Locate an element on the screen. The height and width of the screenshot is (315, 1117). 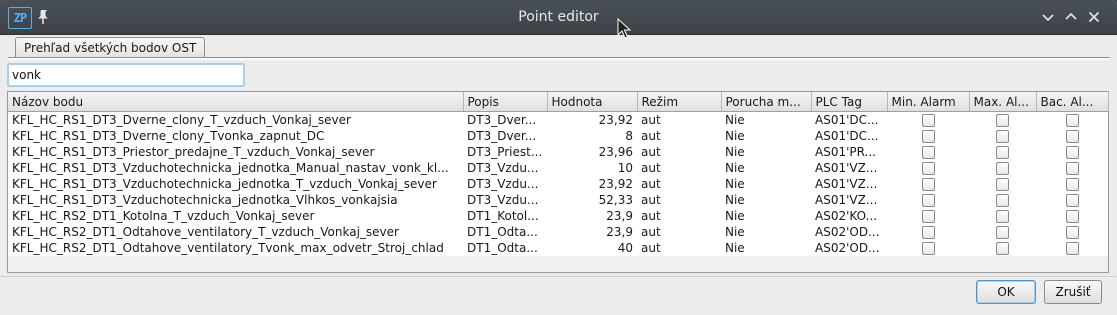
tab-prehlad-bodov: Prehľad všetkých bodov OST is located at coordinates (110, 47).